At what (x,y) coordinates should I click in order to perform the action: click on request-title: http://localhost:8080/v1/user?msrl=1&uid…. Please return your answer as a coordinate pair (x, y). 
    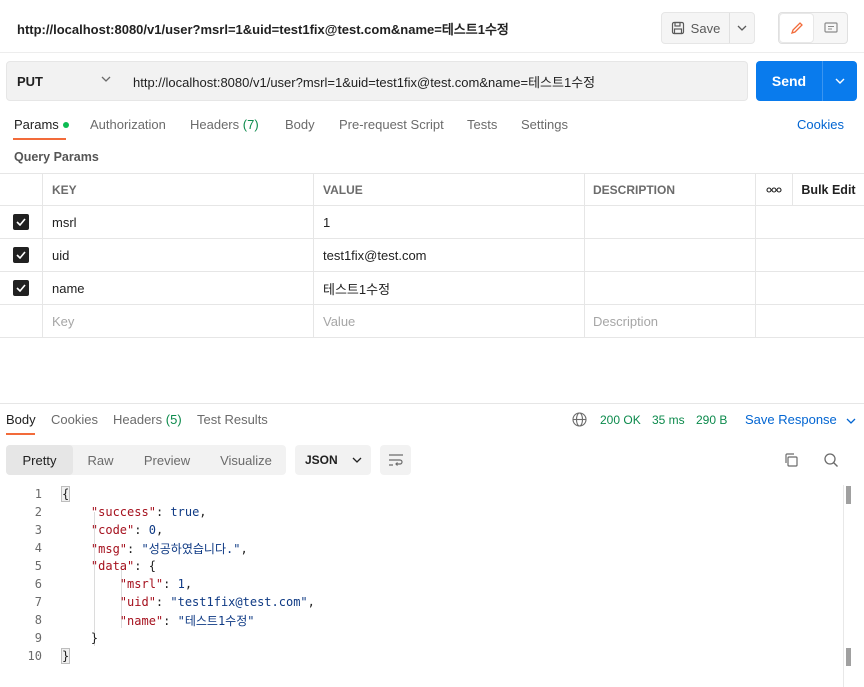
    Looking at the image, I should click on (263, 28).